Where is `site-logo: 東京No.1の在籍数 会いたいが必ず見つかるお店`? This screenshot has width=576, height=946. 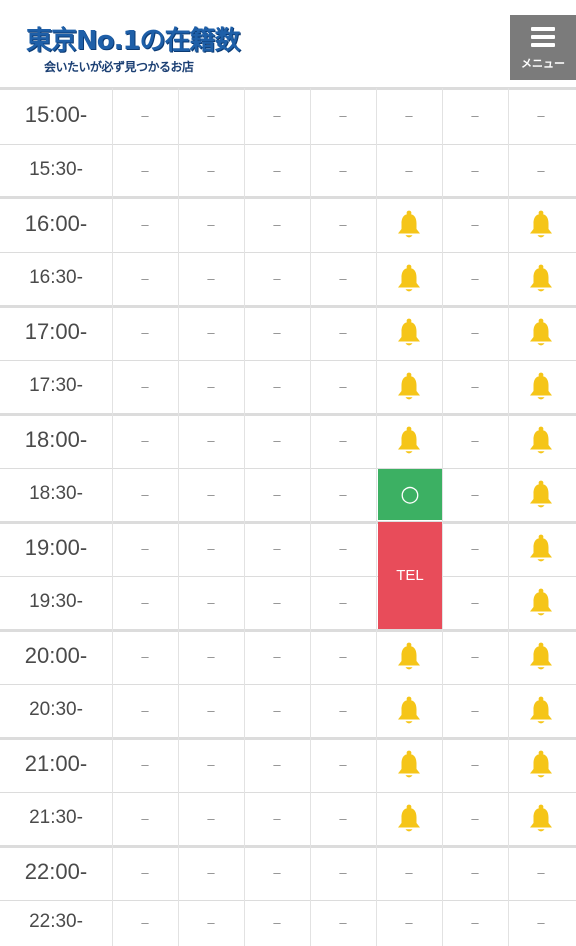 site-logo: 東京No.1の在籍数 会いたいが必ず見つかるお店 is located at coordinates (129, 46).